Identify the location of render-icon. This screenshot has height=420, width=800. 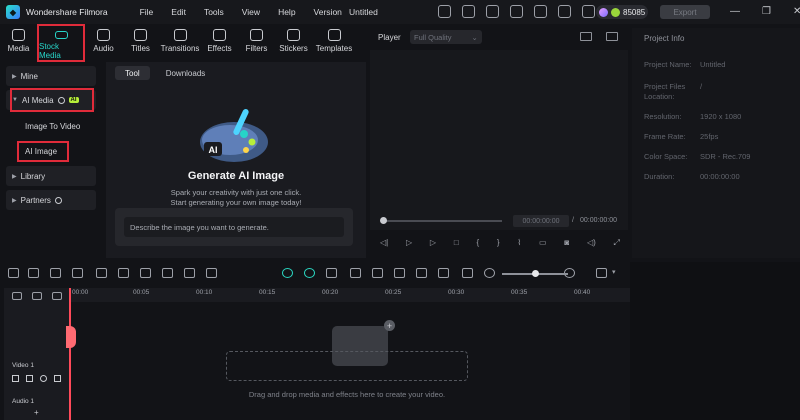
(331, 273).